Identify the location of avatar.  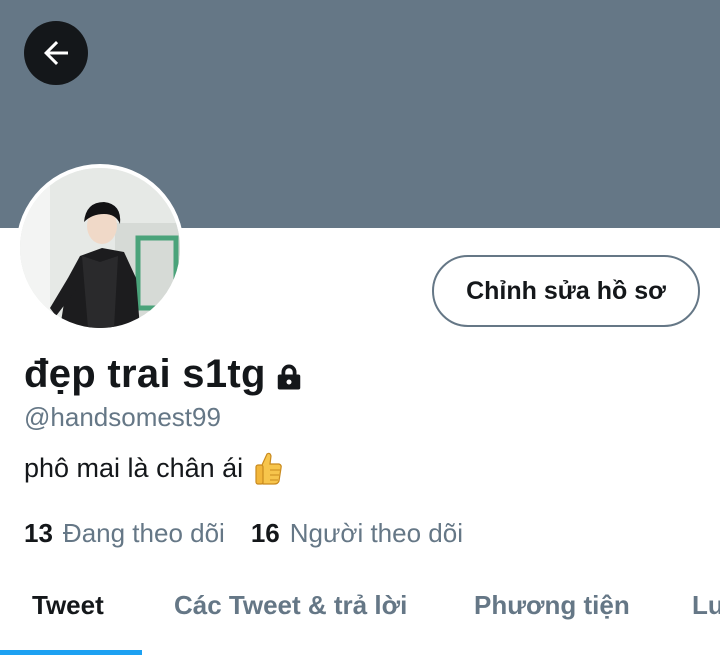
(100, 248).